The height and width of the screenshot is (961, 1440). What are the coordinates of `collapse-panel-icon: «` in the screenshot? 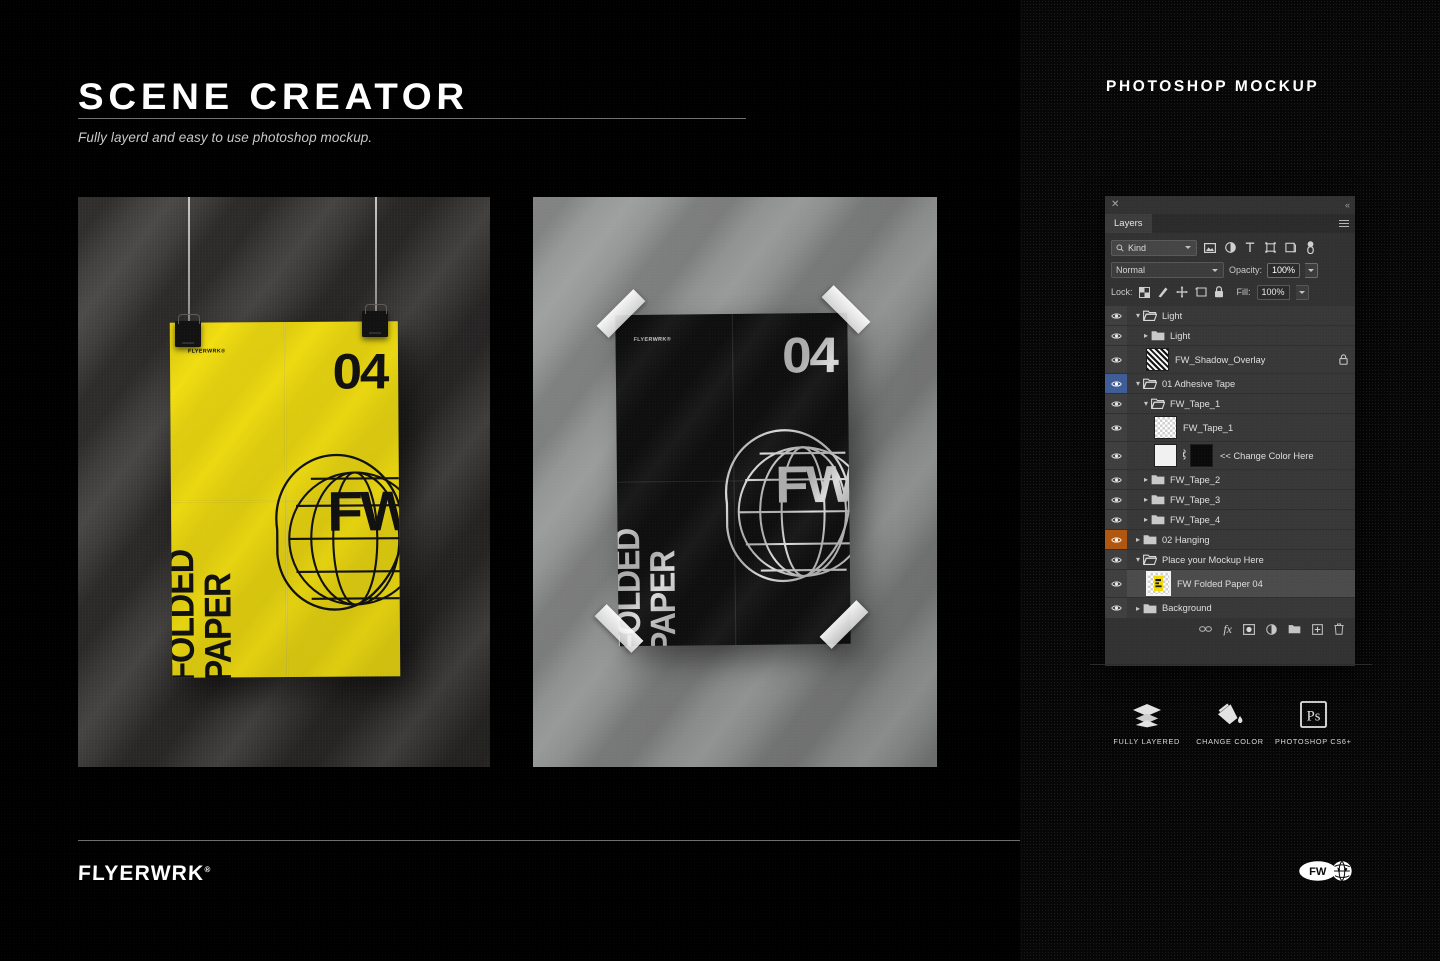 It's located at (1347, 205).